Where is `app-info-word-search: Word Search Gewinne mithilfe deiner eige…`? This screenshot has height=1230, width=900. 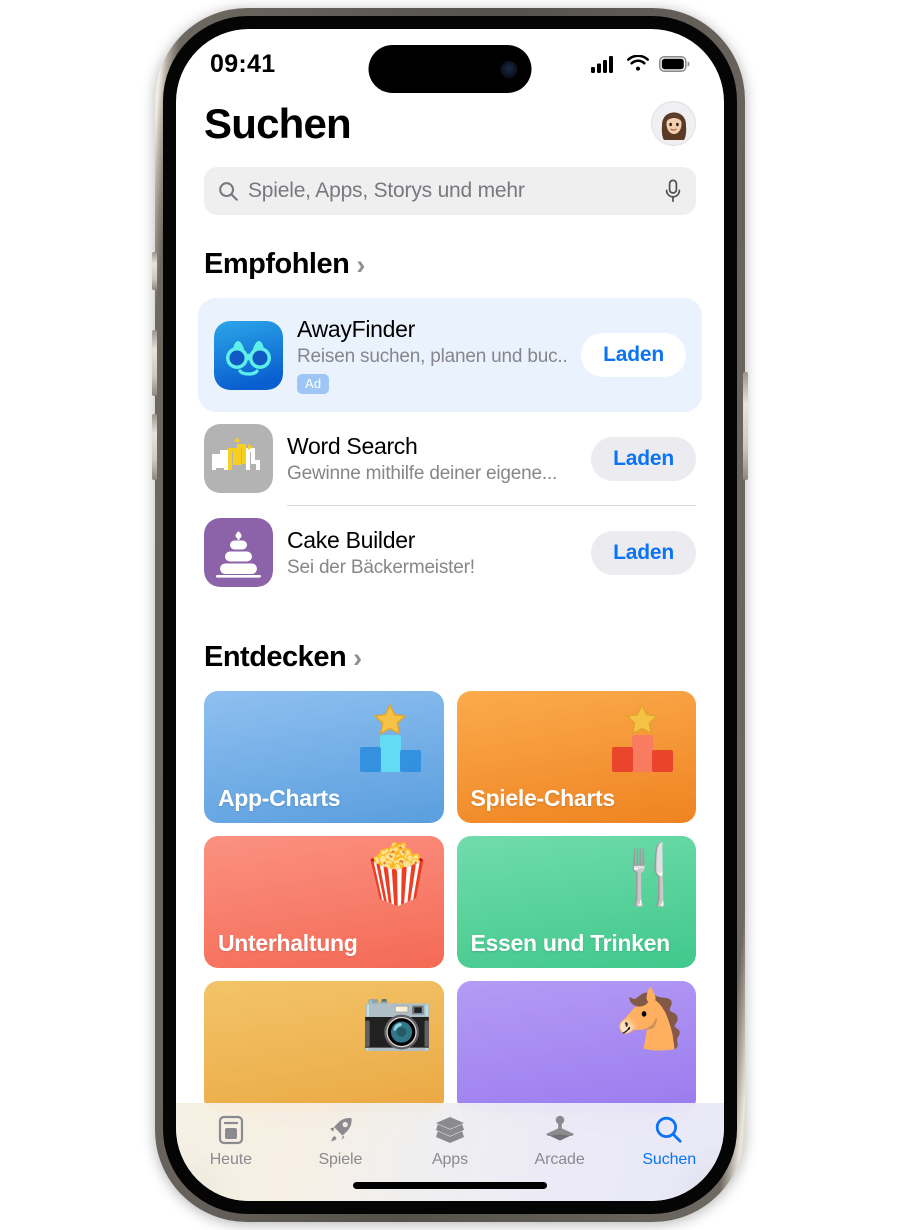
app-info-word-search: Word Search Gewinne mithilfe deiner eige… is located at coordinates (432, 459).